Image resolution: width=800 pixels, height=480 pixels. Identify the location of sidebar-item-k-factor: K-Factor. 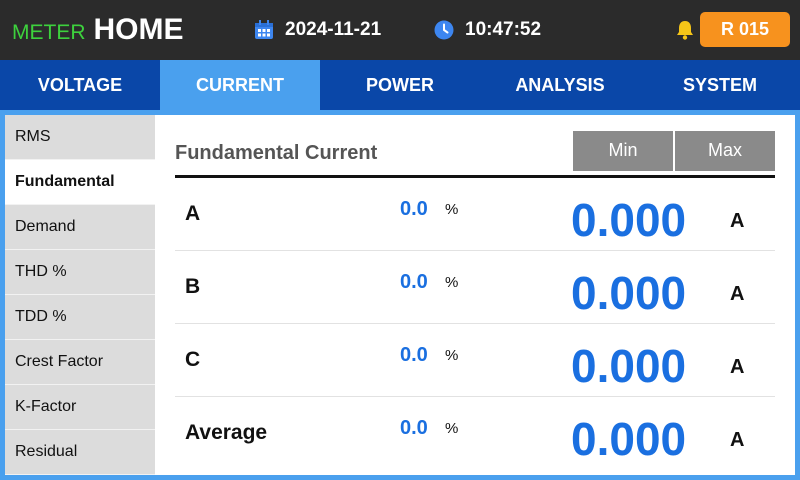
(80, 407).